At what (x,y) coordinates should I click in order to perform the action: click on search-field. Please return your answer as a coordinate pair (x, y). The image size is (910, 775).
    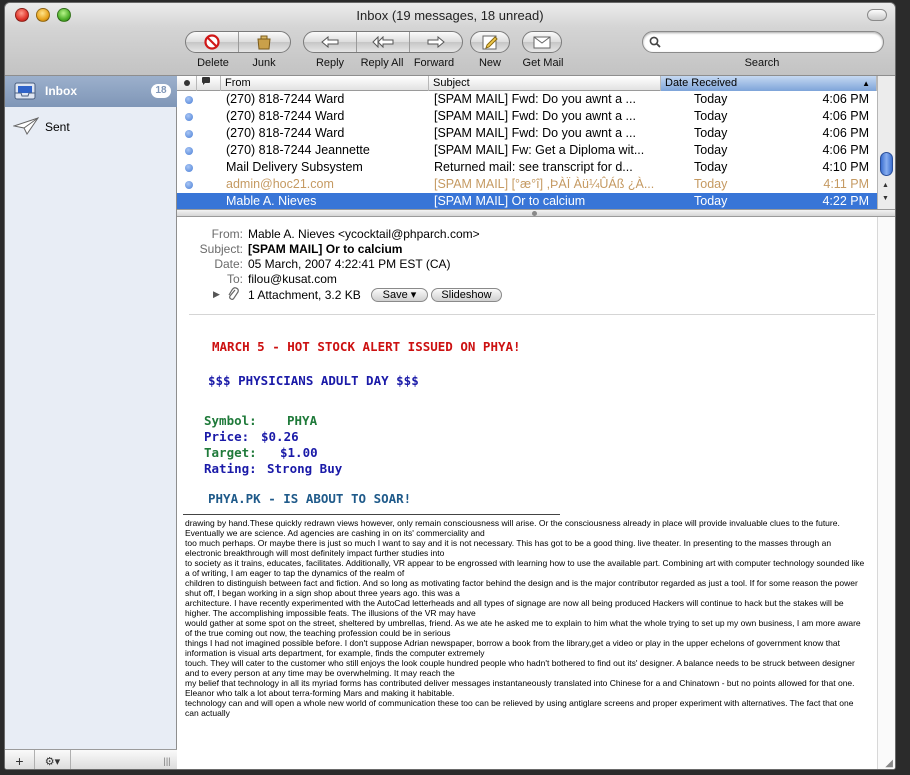
    Looking at the image, I should click on (763, 42).